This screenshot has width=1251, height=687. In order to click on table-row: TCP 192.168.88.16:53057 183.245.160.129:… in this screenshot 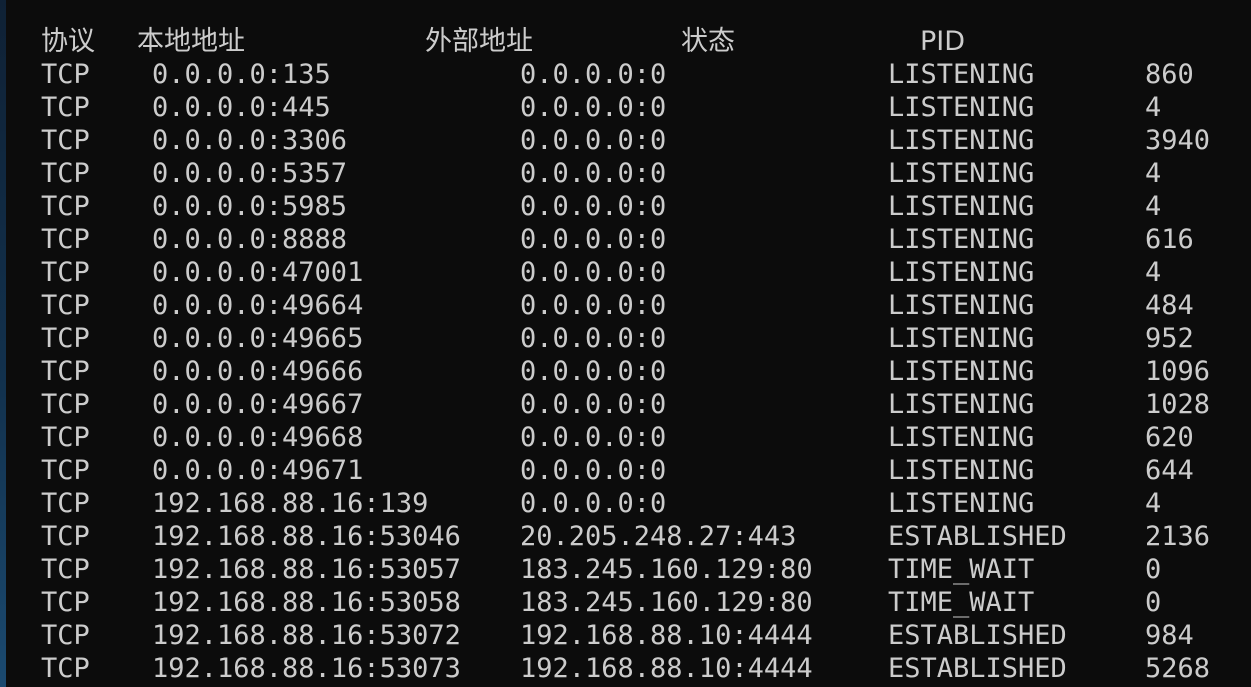, I will do `click(625, 569)`.